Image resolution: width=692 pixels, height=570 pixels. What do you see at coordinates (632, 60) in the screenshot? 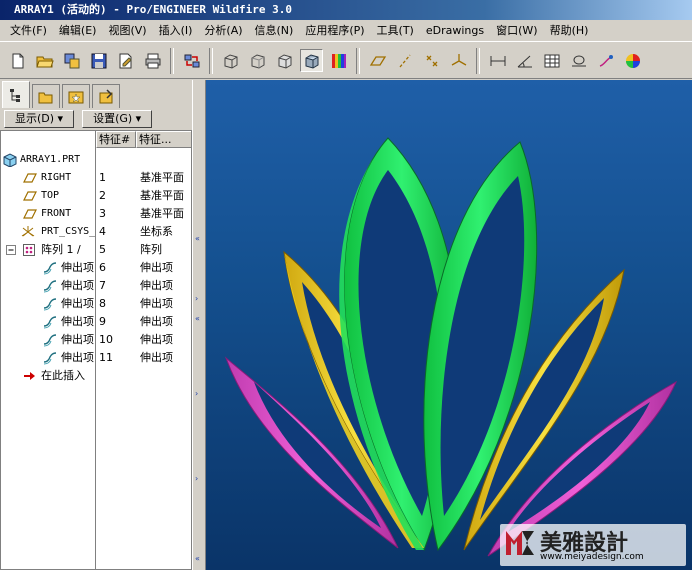
I see `color-wheel-icon` at bounding box center [632, 60].